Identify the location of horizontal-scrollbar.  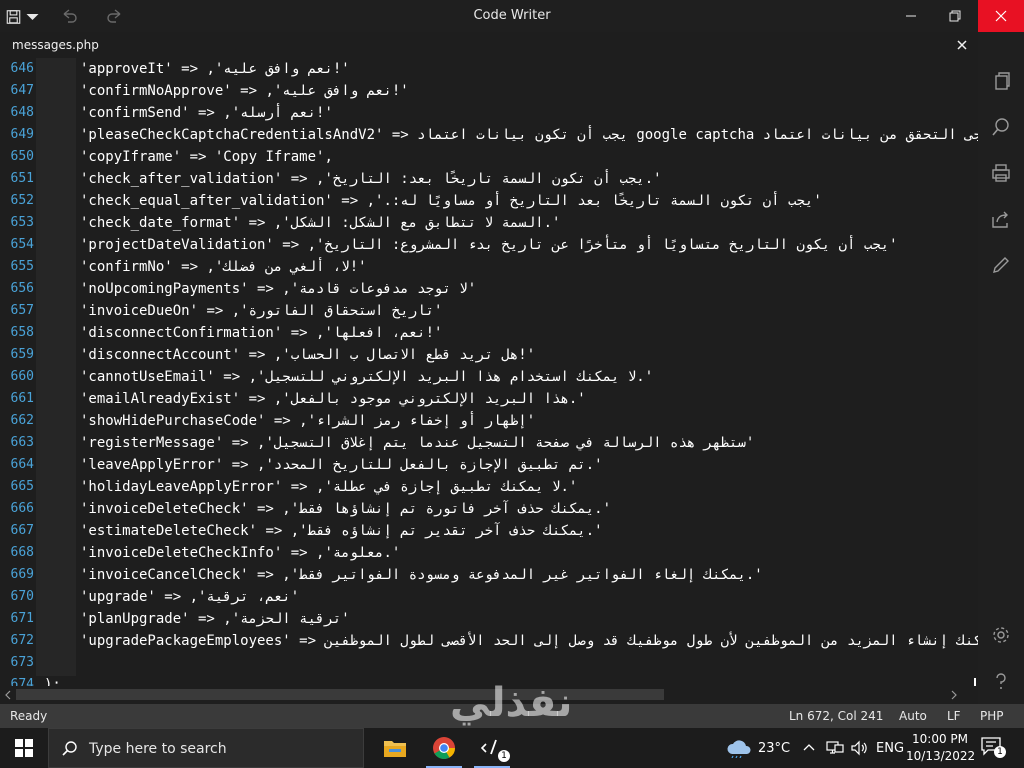
(489, 695).